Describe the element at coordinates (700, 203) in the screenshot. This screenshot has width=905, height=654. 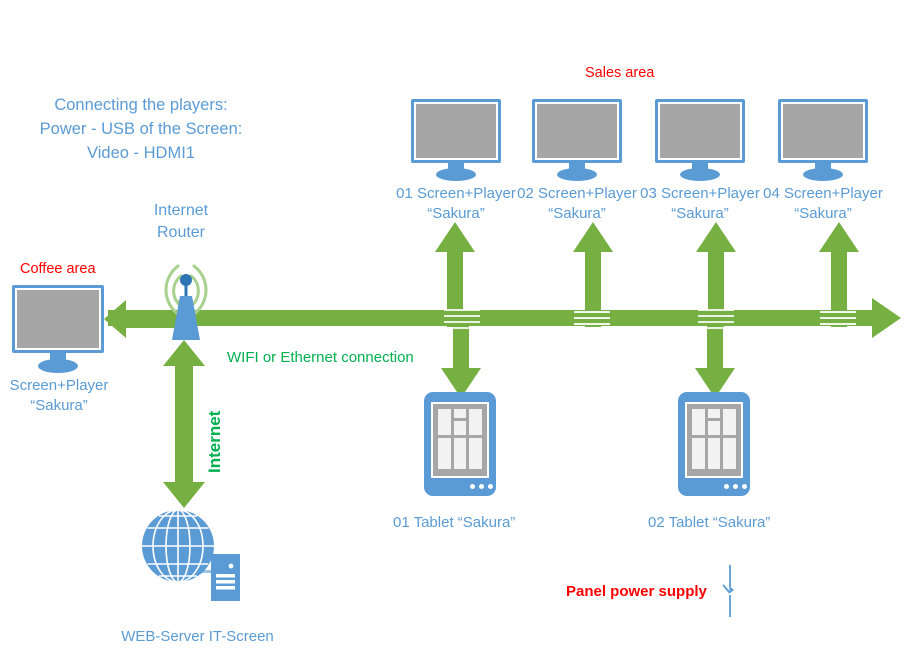
I see `sales-screen-03-label: 03 Screen+Player “Sakura”` at that location.